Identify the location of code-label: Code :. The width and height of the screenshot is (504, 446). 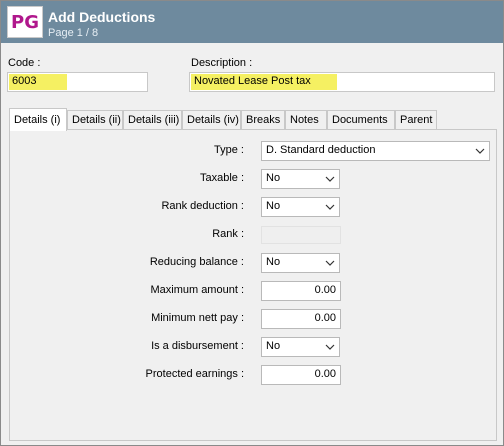
(24, 63).